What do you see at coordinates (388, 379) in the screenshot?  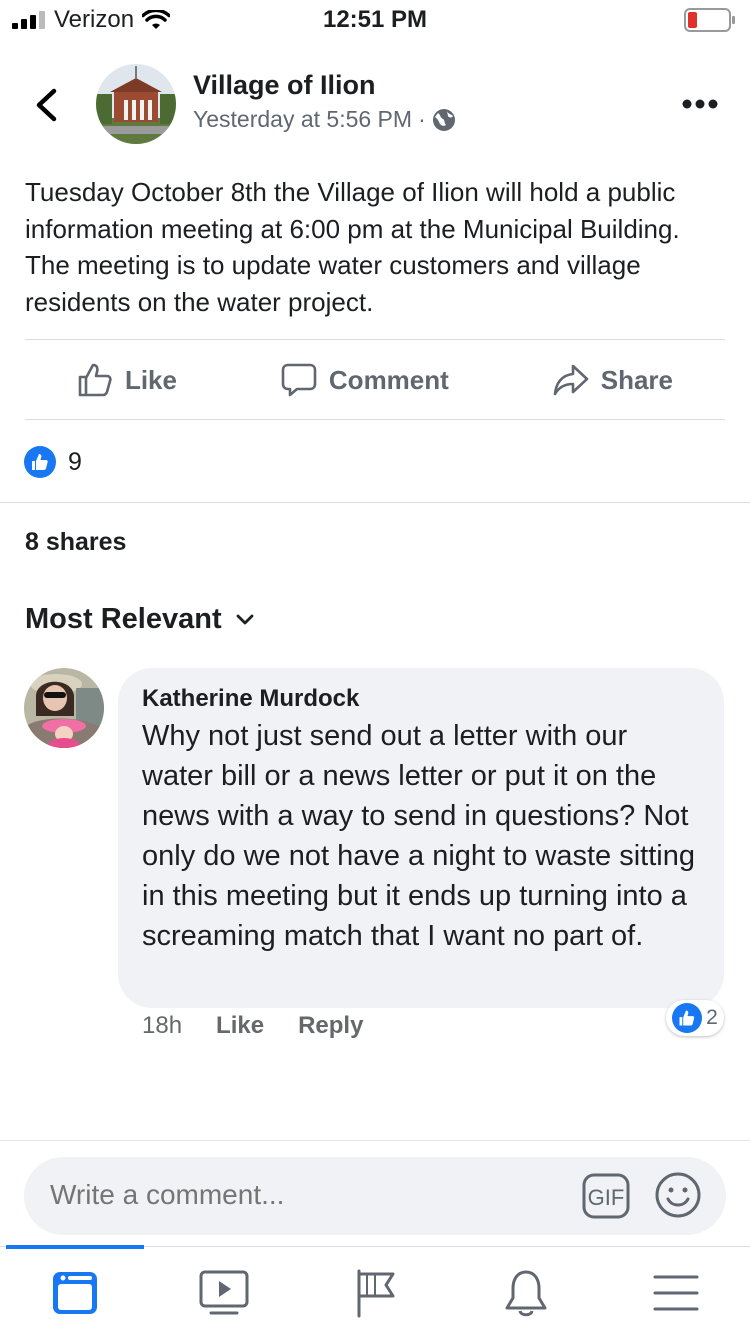 I see `comment-label: Comment` at bounding box center [388, 379].